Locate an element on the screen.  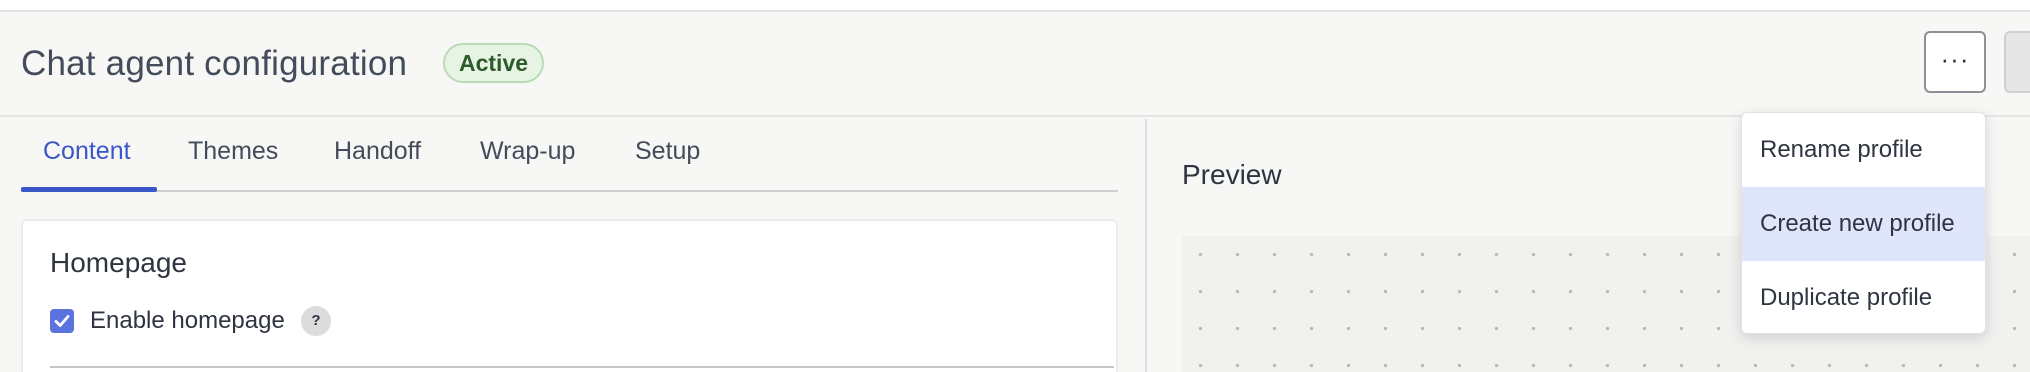
enable-homepage-checkbox is located at coordinates (62, 321).